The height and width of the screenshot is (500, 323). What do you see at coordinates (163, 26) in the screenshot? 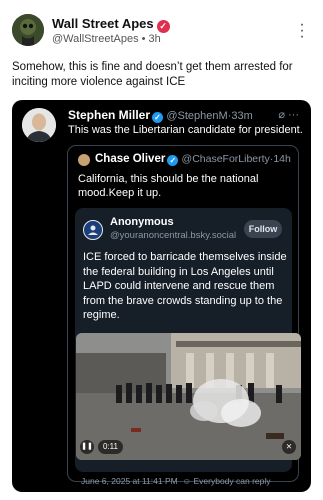
I see `verified-badge-icon: ✓` at bounding box center [163, 26].